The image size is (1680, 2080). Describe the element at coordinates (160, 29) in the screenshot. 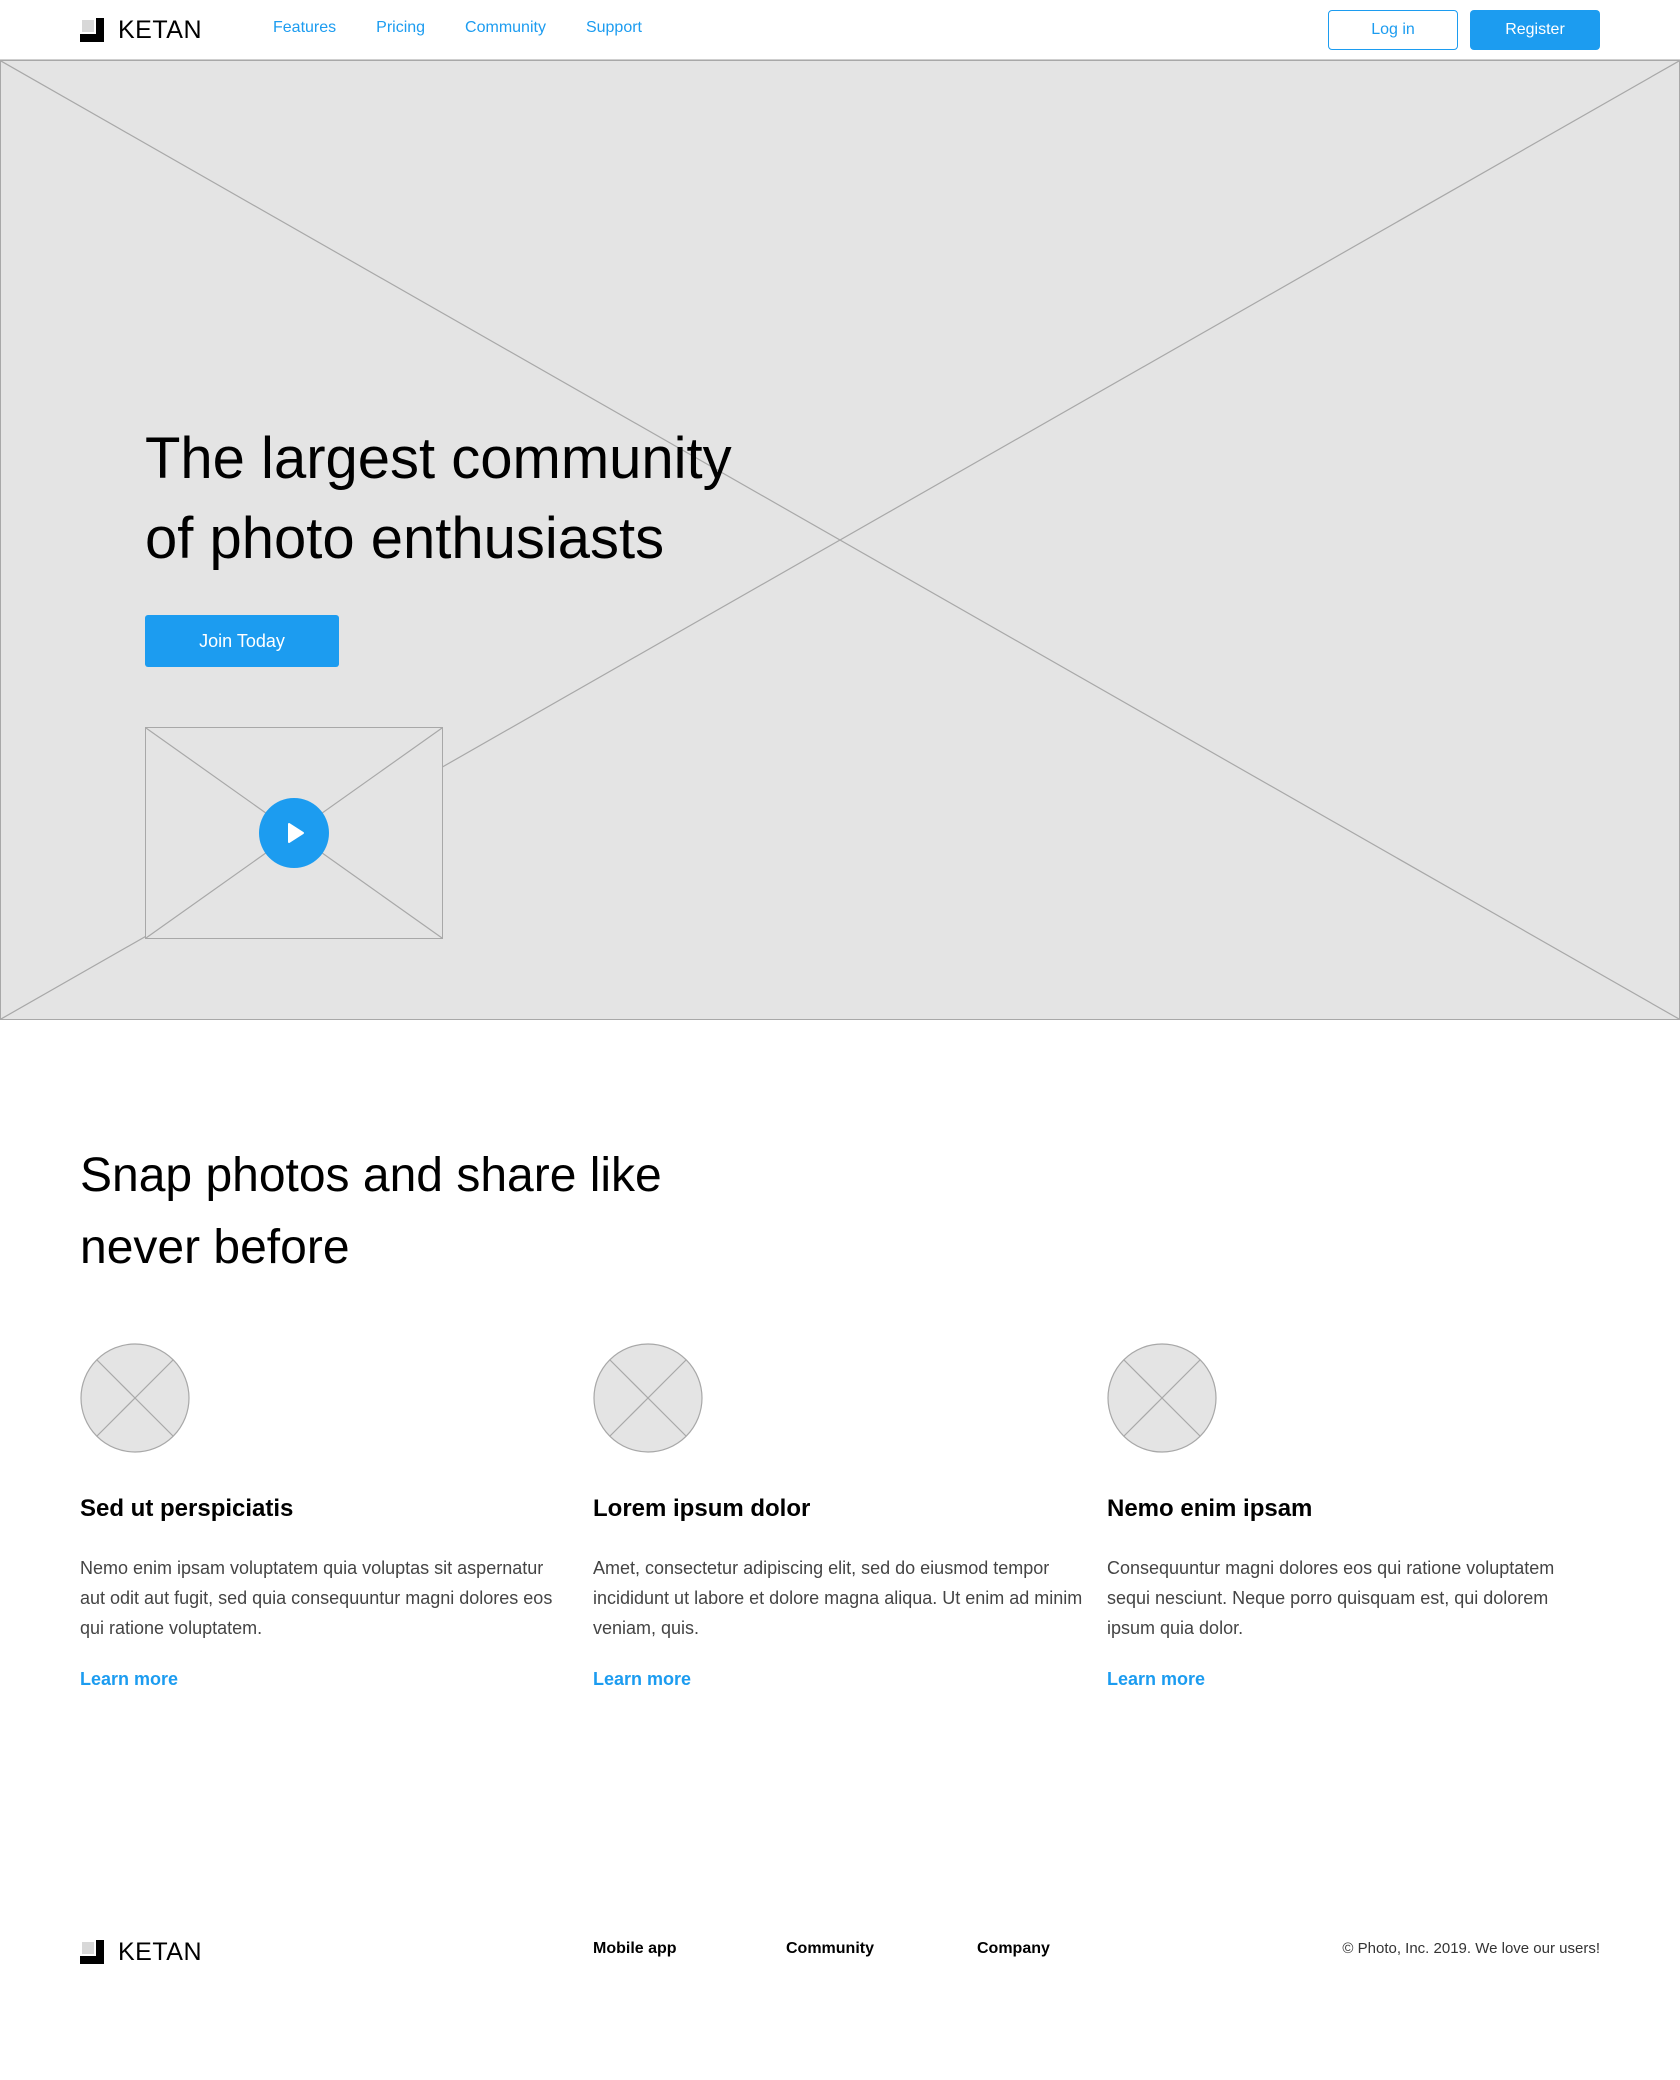

I see `logo-text: KETAN` at that location.